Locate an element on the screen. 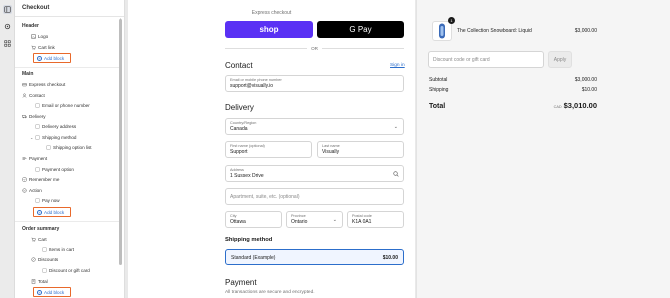 The image size is (670, 298). tree-item-label: Email or phone number is located at coordinates (66, 105).